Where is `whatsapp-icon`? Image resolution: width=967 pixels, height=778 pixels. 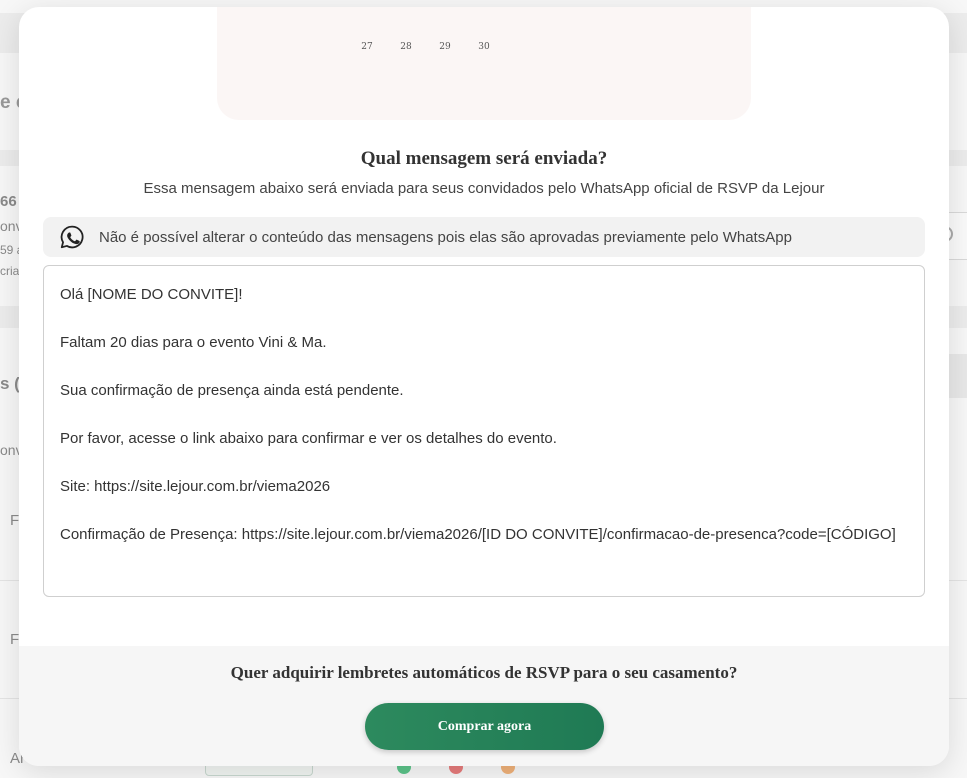
whatsapp-icon is located at coordinates (72, 237).